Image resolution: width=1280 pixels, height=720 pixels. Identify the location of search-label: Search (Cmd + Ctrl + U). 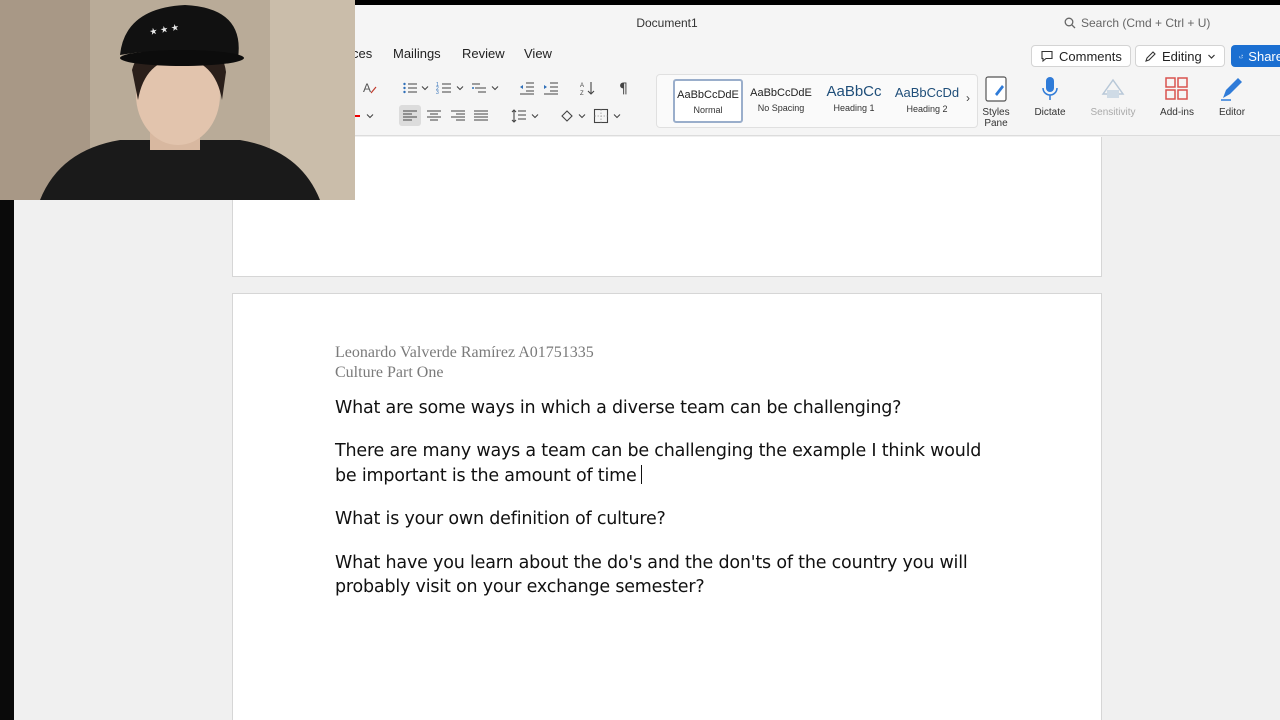
(1146, 23).